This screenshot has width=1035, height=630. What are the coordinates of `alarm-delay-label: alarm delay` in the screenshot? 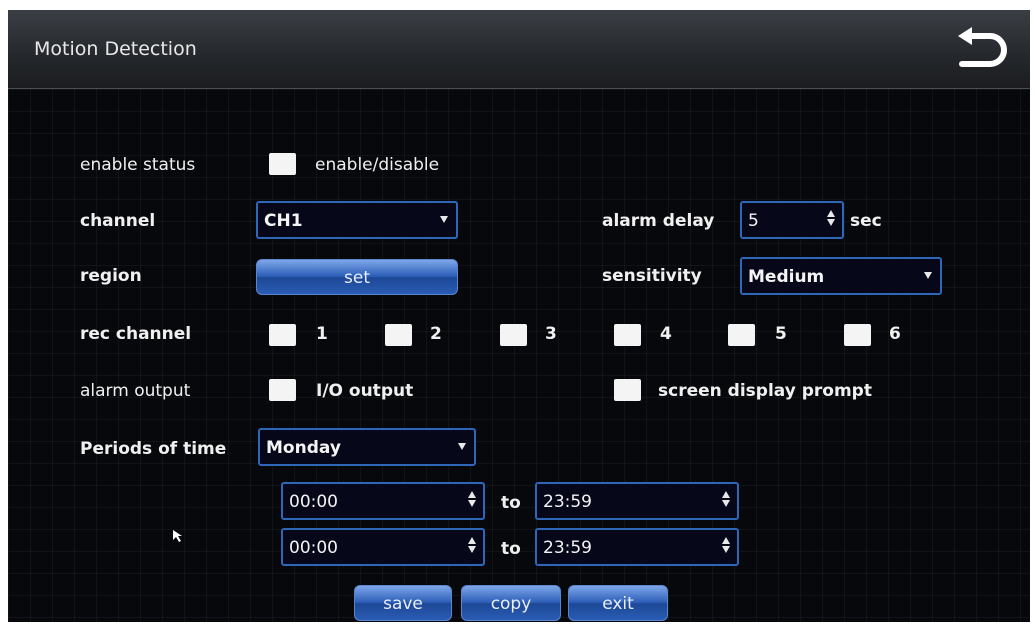 It's located at (658, 221).